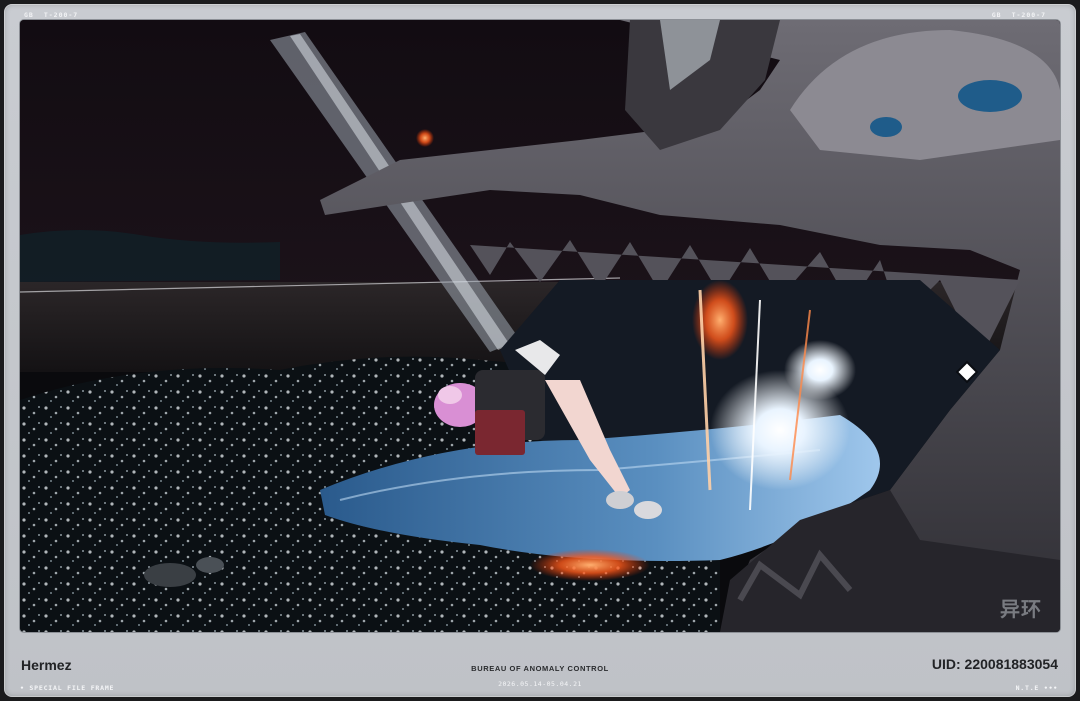  Describe the element at coordinates (994, 664) in the screenshot. I see `player-uid: UID: 220081883054` at that location.